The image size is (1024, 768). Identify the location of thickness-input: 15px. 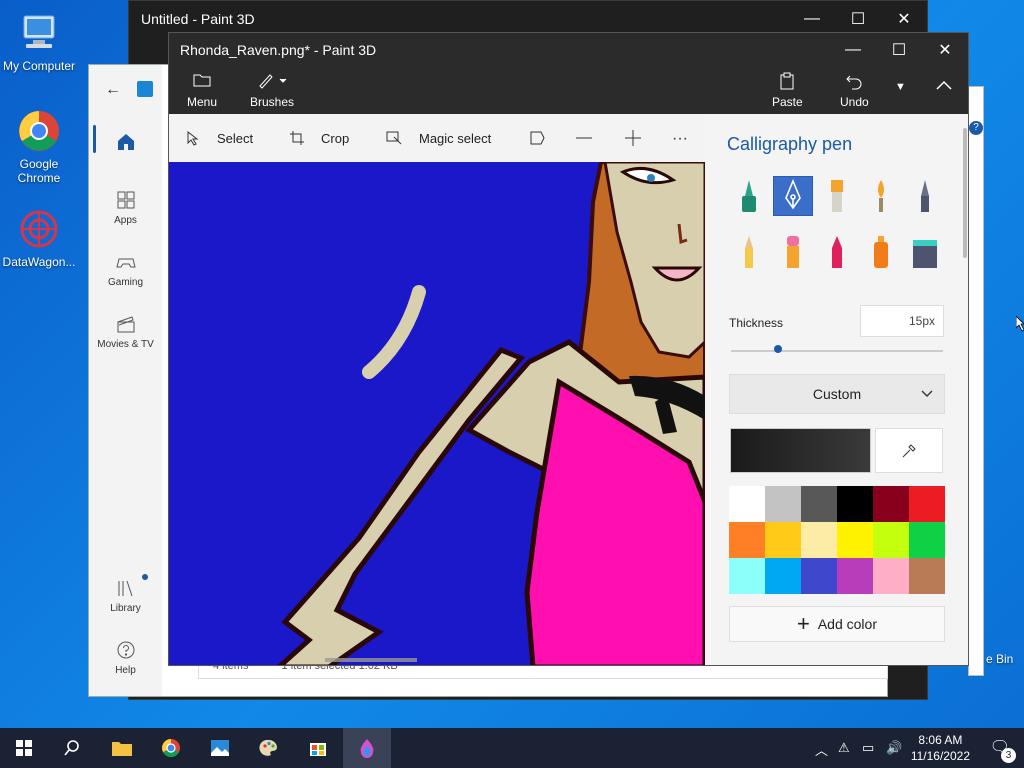
(902, 321).